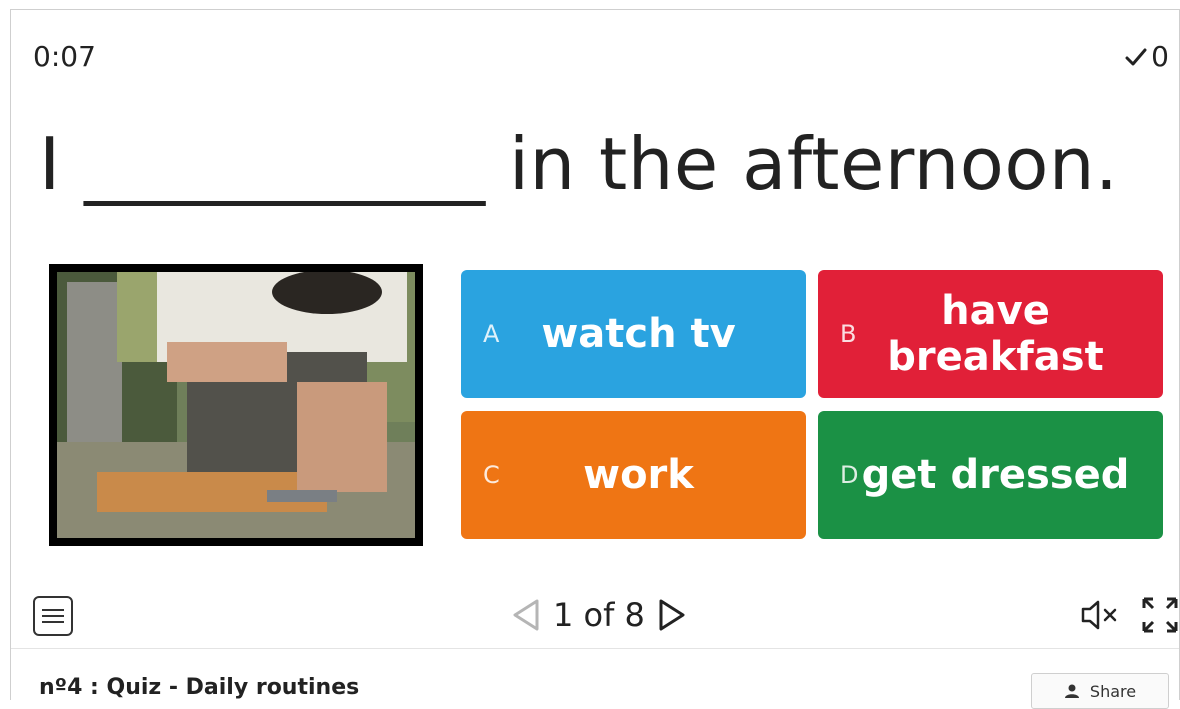 Image resolution: width=1180 pixels, height=709 pixels. Describe the element at coordinates (1160, 615) in the screenshot. I see `fullscreen-icon` at that location.